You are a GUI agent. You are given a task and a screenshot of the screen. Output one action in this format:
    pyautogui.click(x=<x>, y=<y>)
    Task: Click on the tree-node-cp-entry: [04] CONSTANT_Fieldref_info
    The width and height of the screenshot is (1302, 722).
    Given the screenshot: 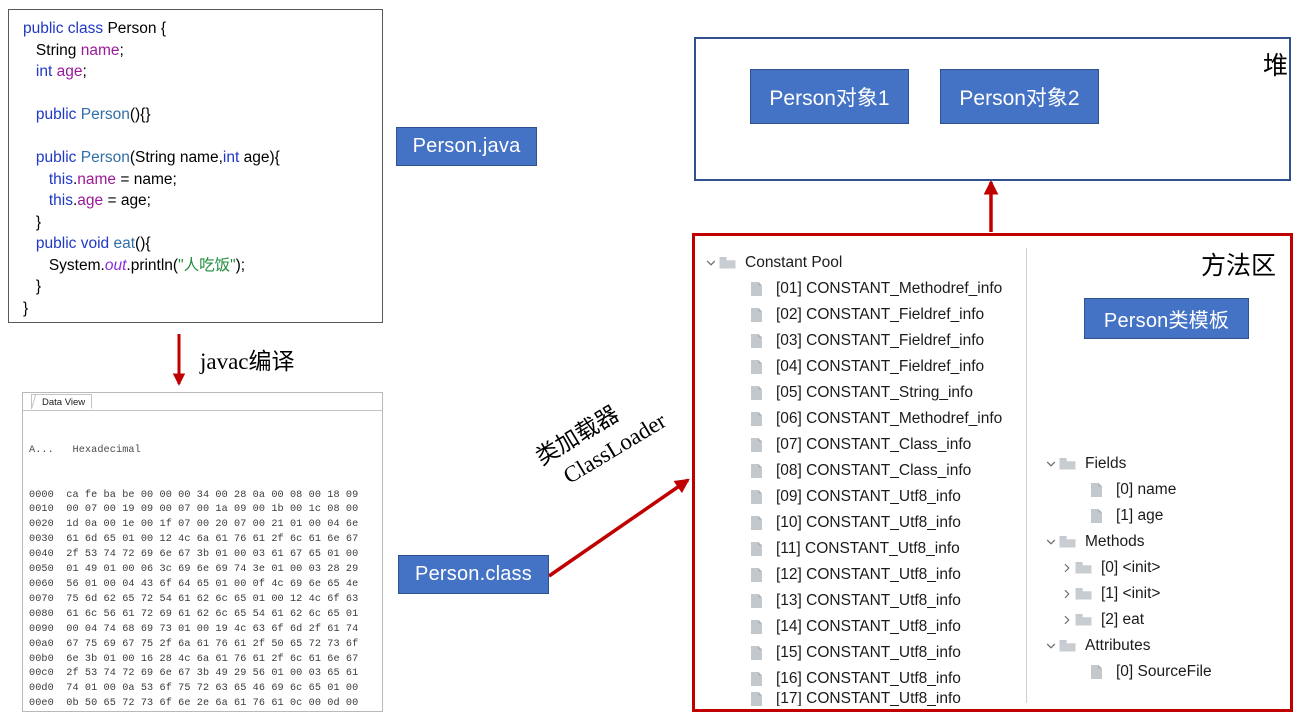 What is the action you would take?
    pyautogui.click(x=863, y=367)
    